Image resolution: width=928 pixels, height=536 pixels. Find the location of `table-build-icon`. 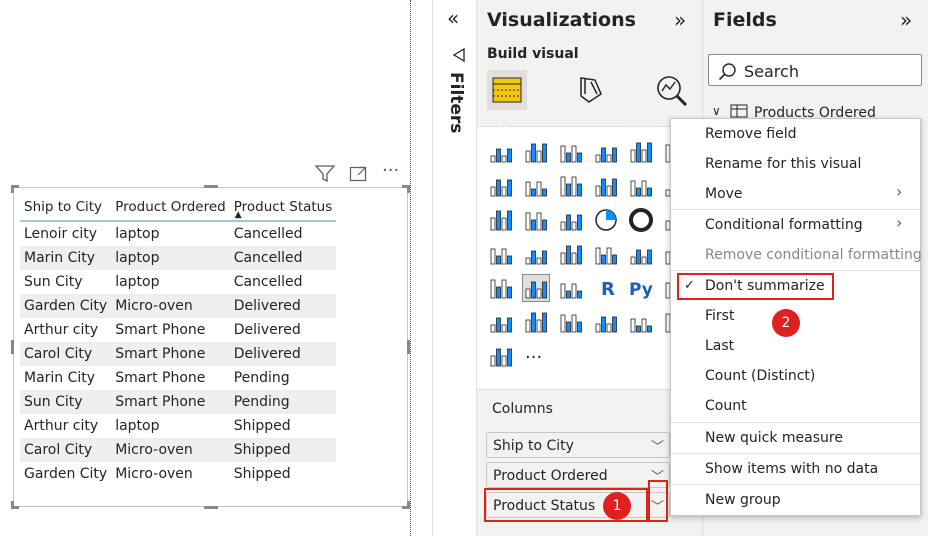

table-build-icon is located at coordinates (507, 90).